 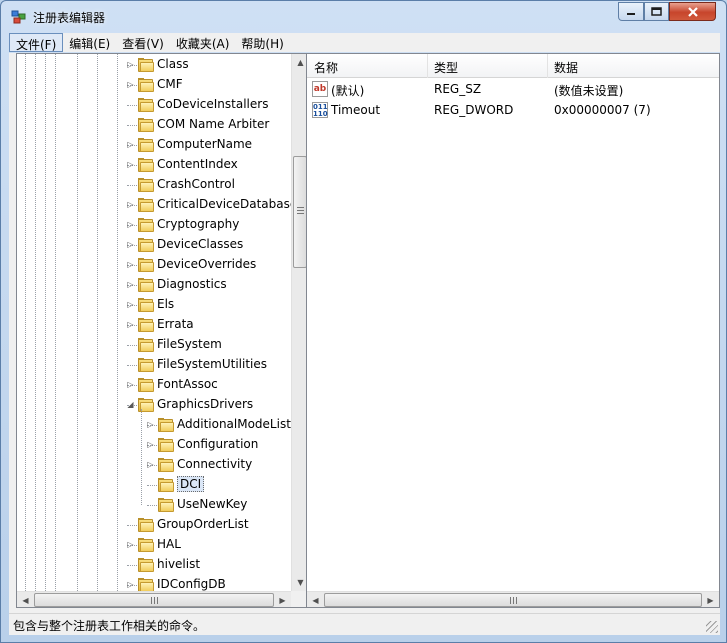 I want to click on tree-item: ▷ Errata, so click(x=154, y=325).